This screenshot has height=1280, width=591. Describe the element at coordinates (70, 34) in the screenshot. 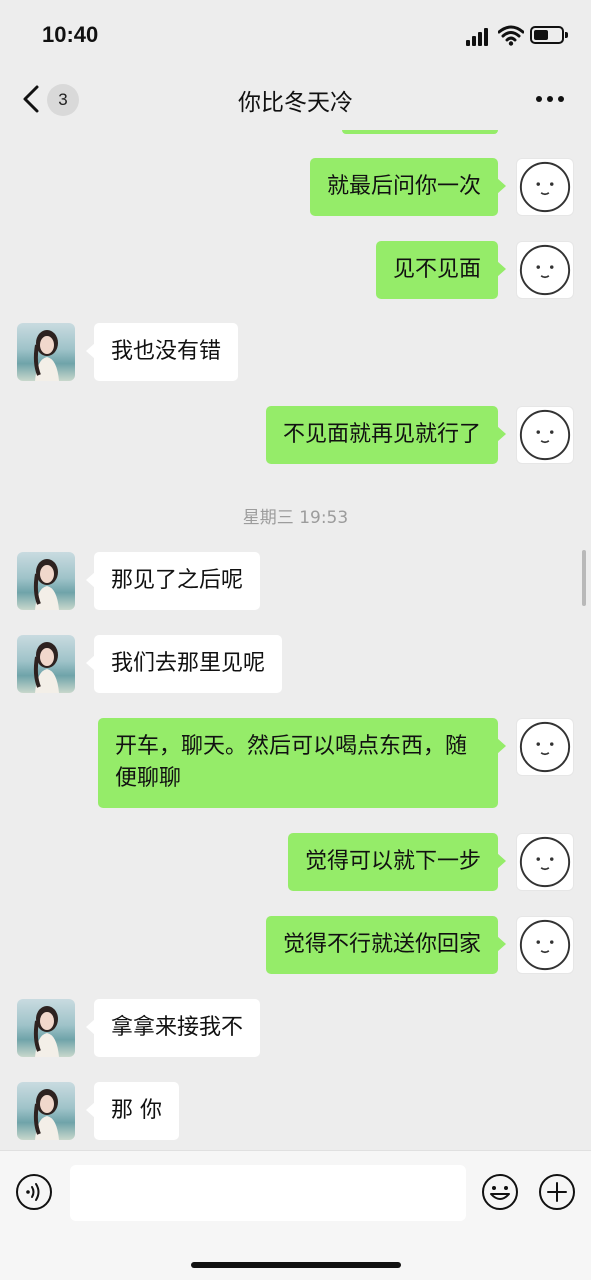

I see `status-time: 10:40` at that location.